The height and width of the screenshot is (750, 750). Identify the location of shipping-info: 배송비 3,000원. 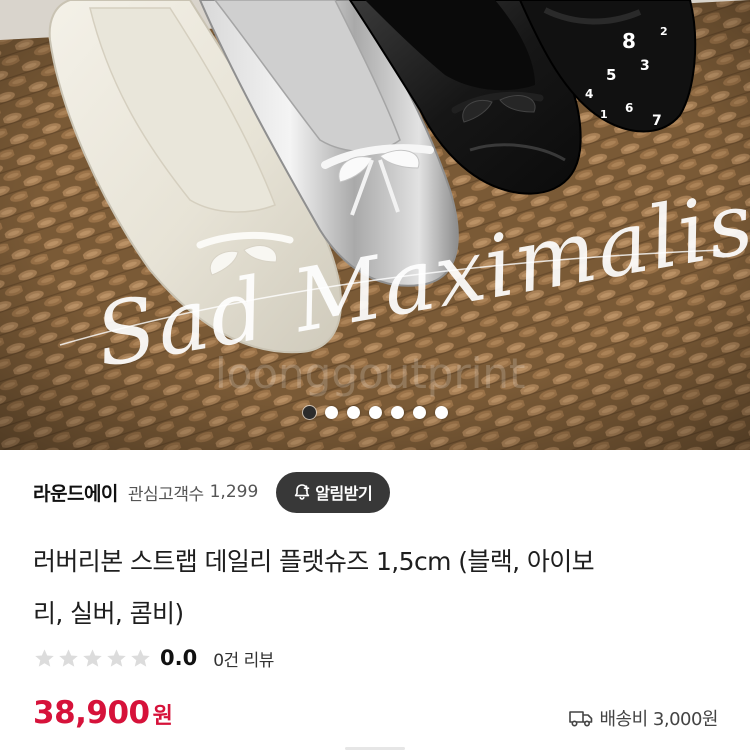
(643, 718).